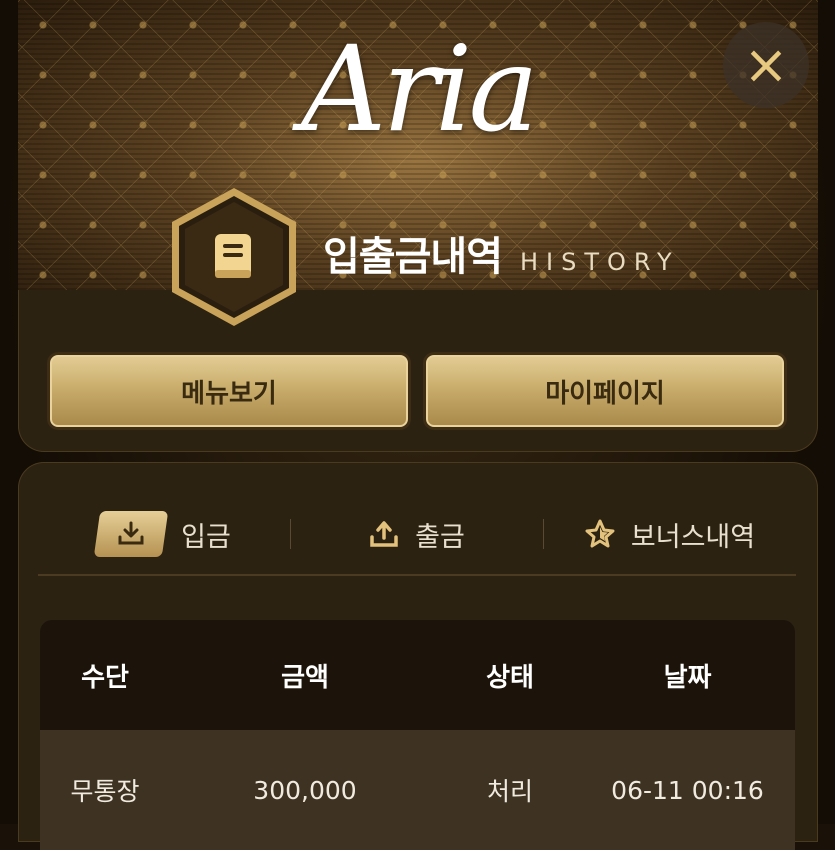 This screenshot has height=850, width=835. What do you see at coordinates (417, 575) in the screenshot?
I see `tab-divider-line` at bounding box center [417, 575].